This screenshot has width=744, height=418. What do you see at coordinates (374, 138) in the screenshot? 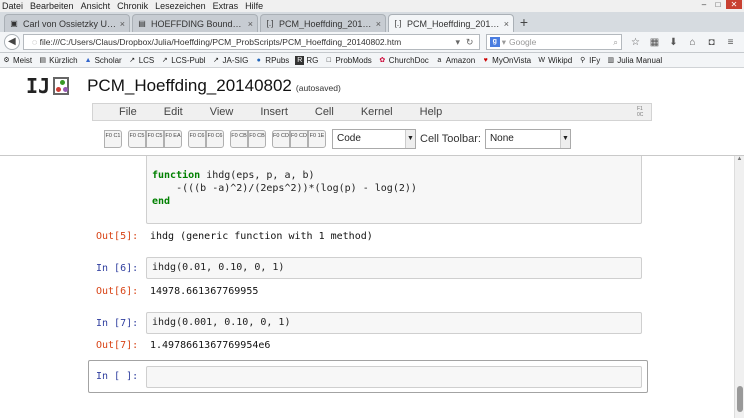
I see `cell-type-select: Code ▼` at bounding box center [374, 138].